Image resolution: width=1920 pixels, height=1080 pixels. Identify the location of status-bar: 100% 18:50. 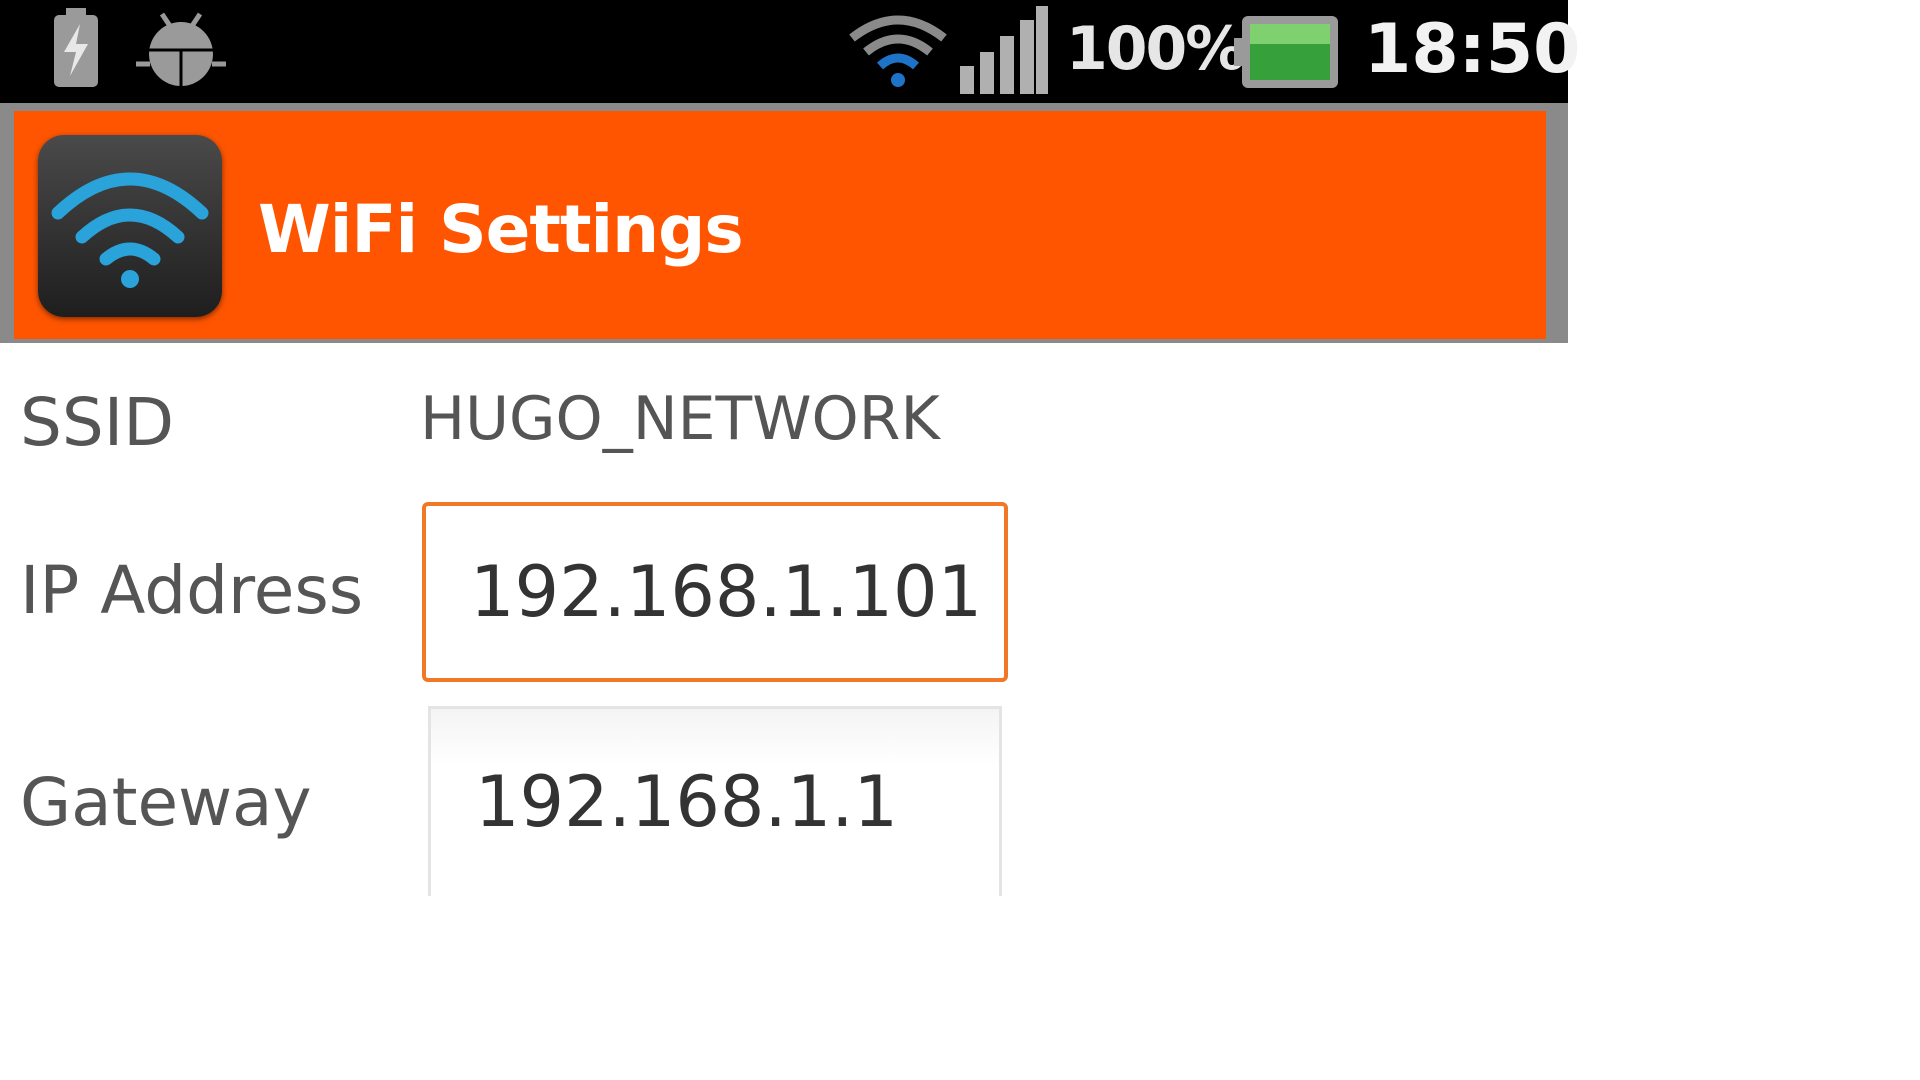
(790, 51).